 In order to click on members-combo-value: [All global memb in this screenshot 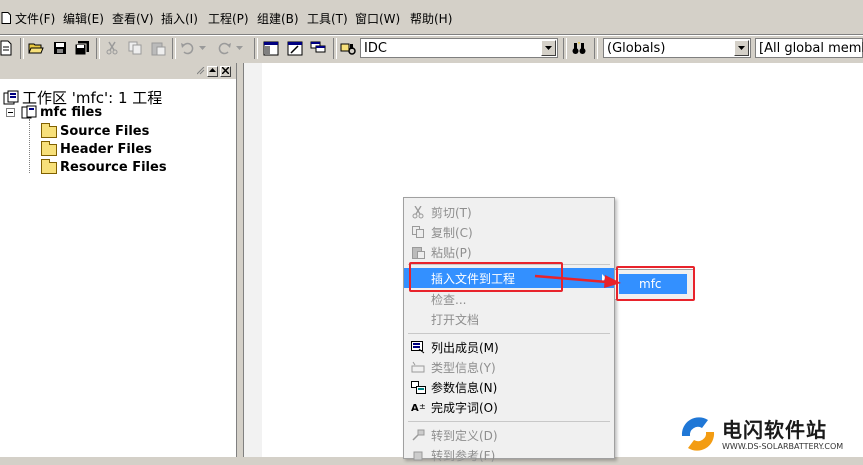, I will do `click(811, 48)`.